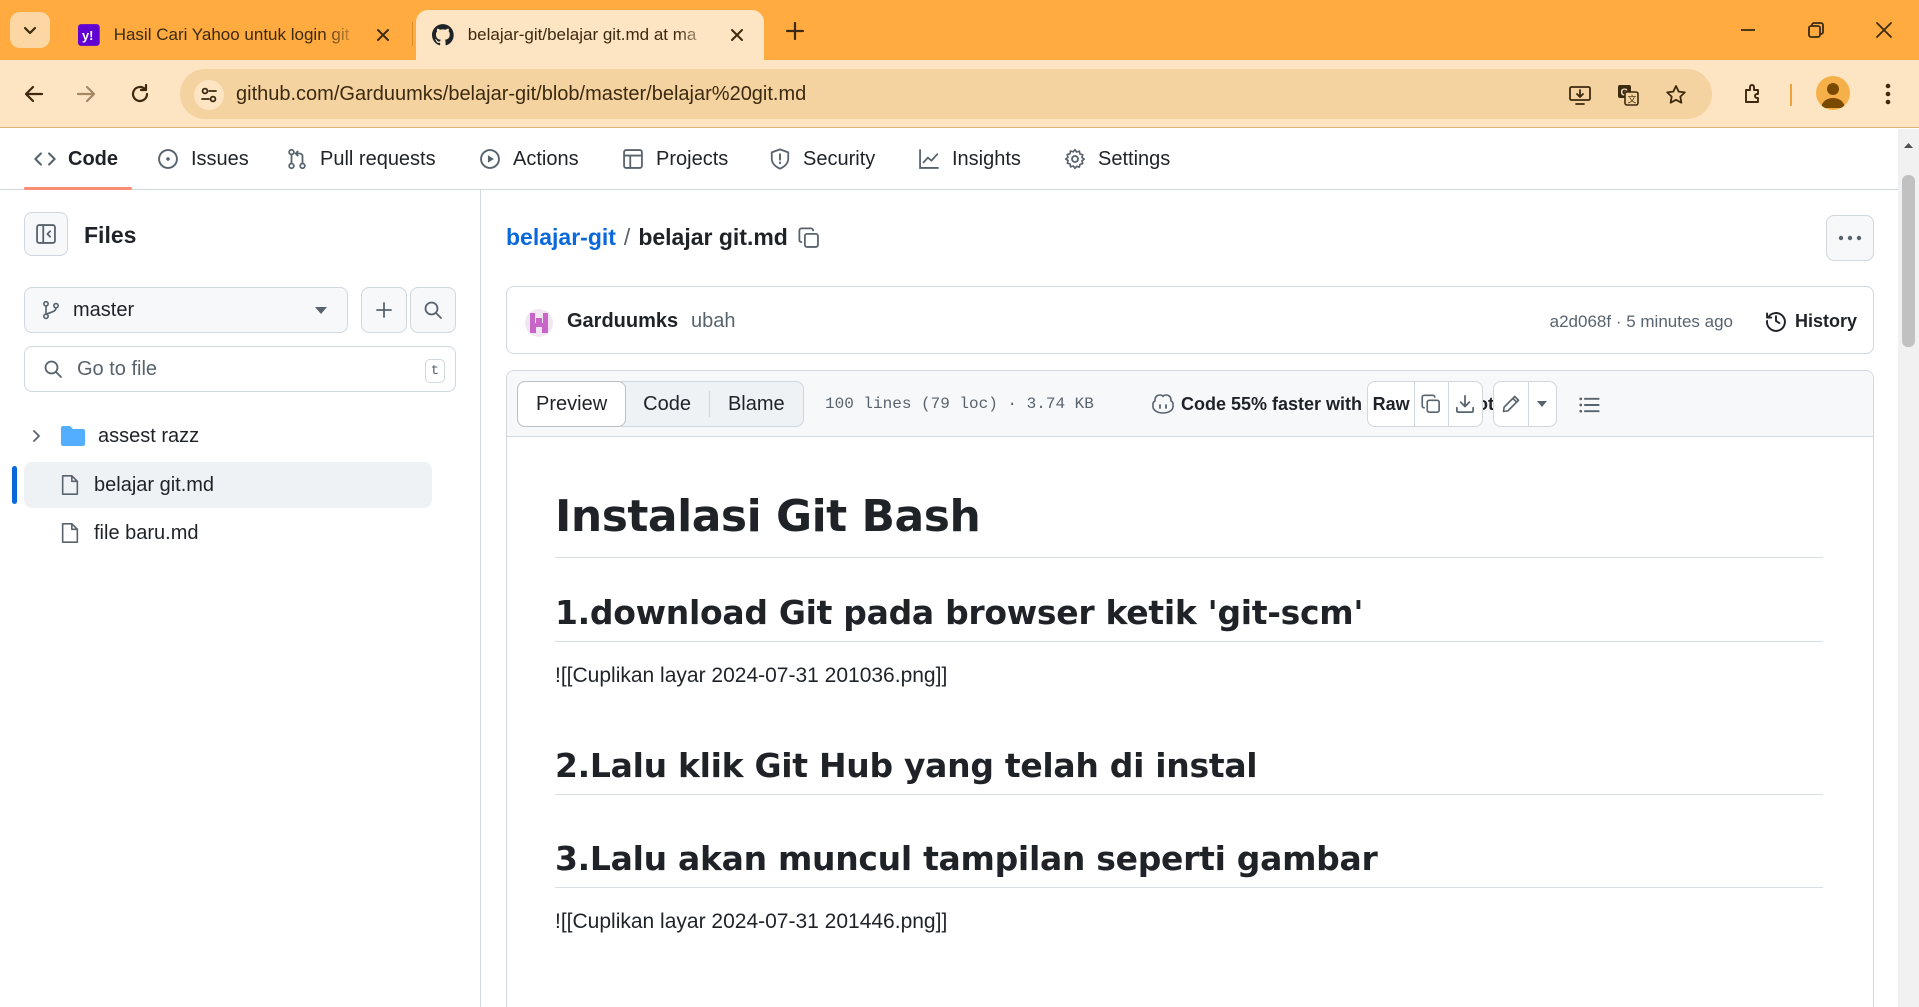 The width and height of the screenshot is (1919, 1007). What do you see at coordinates (1589, 405) in the screenshot?
I see `outline-button` at bounding box center [1589, 405].